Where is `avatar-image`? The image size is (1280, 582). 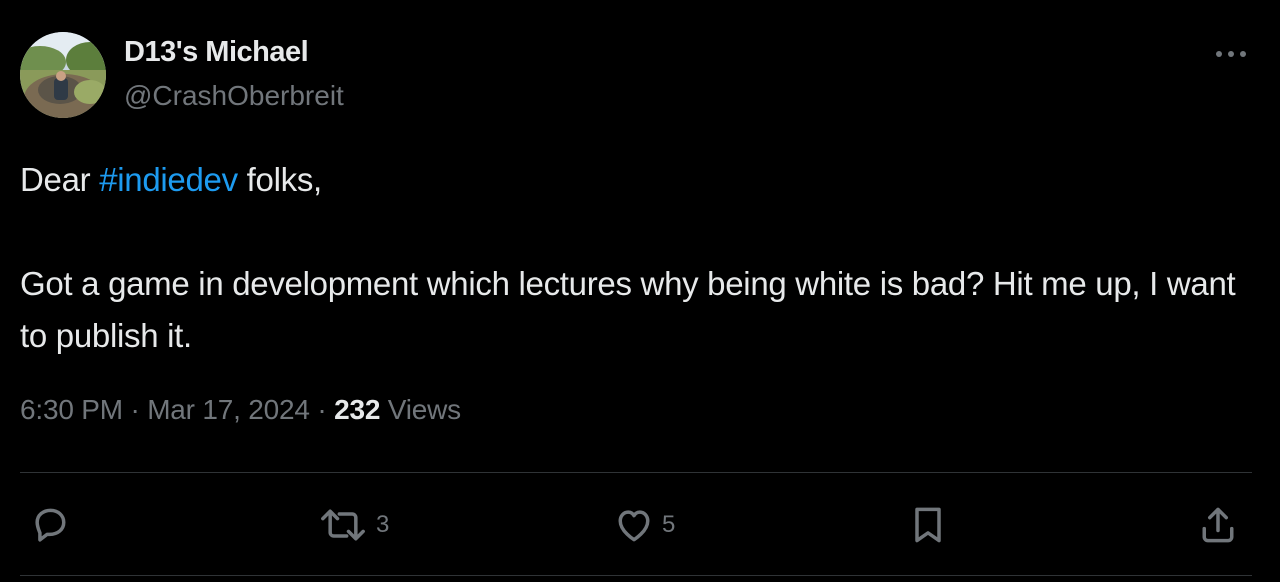 avatar-image is located at coordinates (63, 75).